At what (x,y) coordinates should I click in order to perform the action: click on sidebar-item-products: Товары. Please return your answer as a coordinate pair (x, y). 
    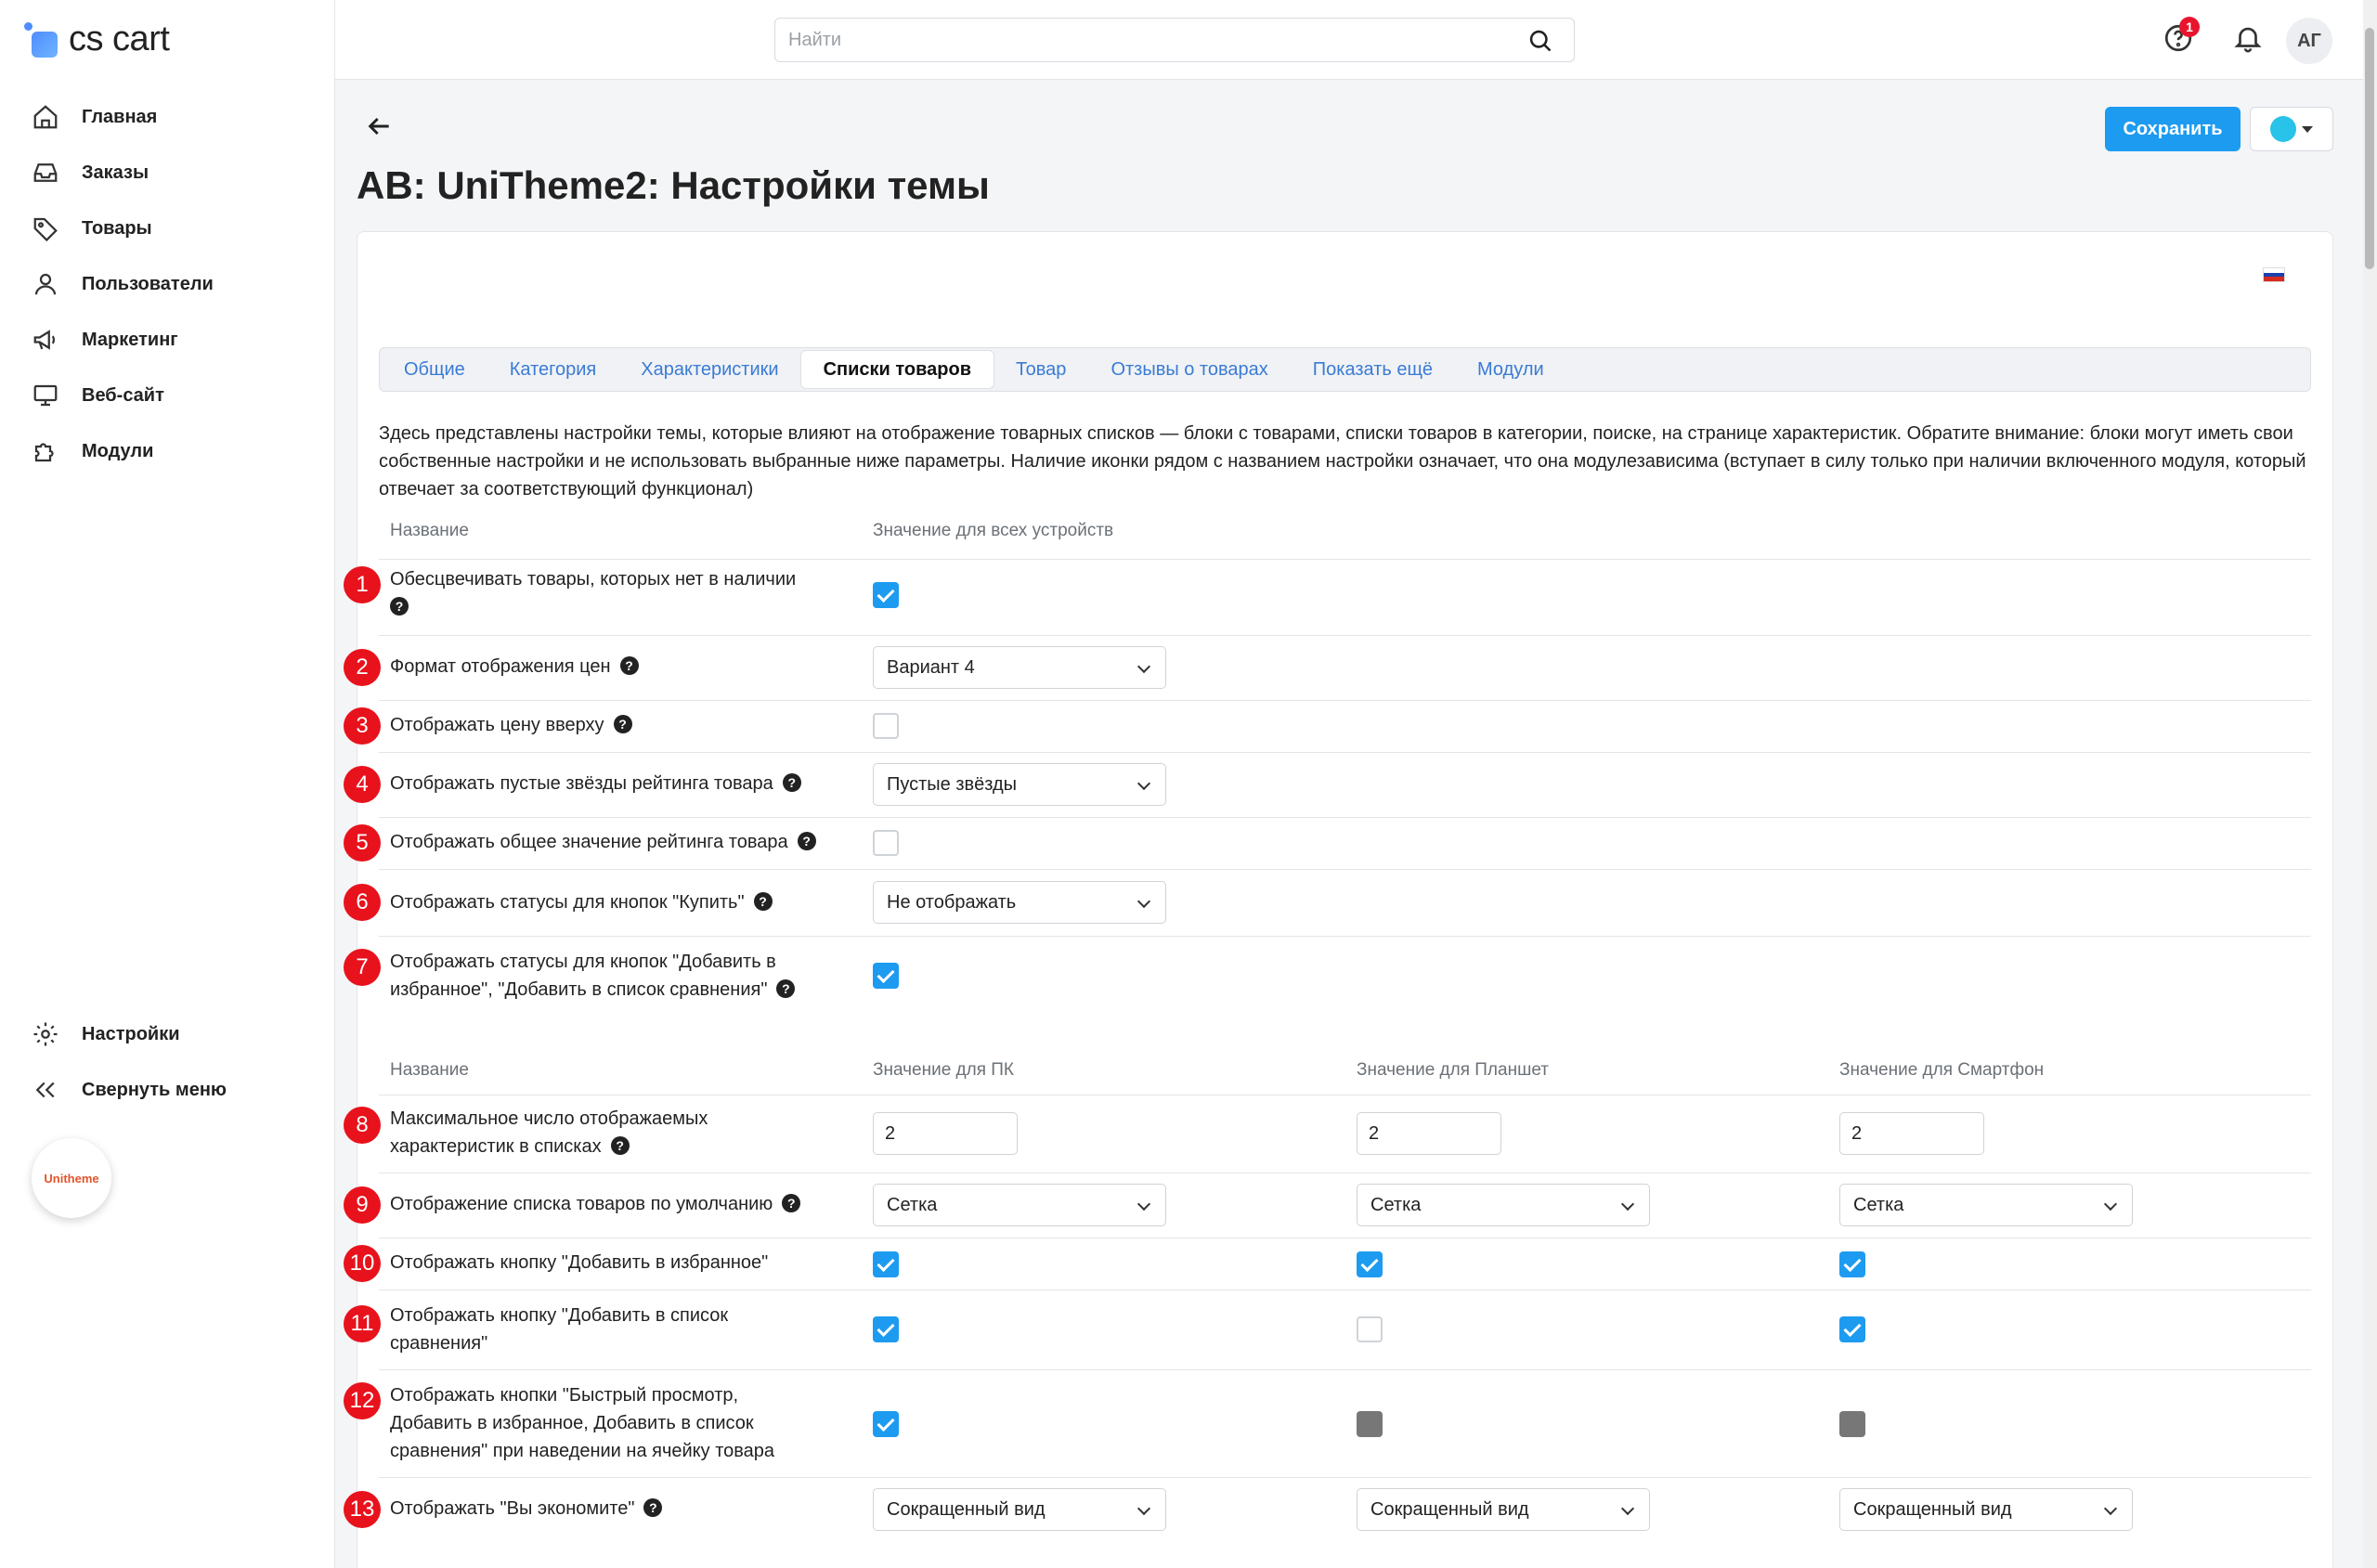
    Looking at the image, I should click on (167, 228).